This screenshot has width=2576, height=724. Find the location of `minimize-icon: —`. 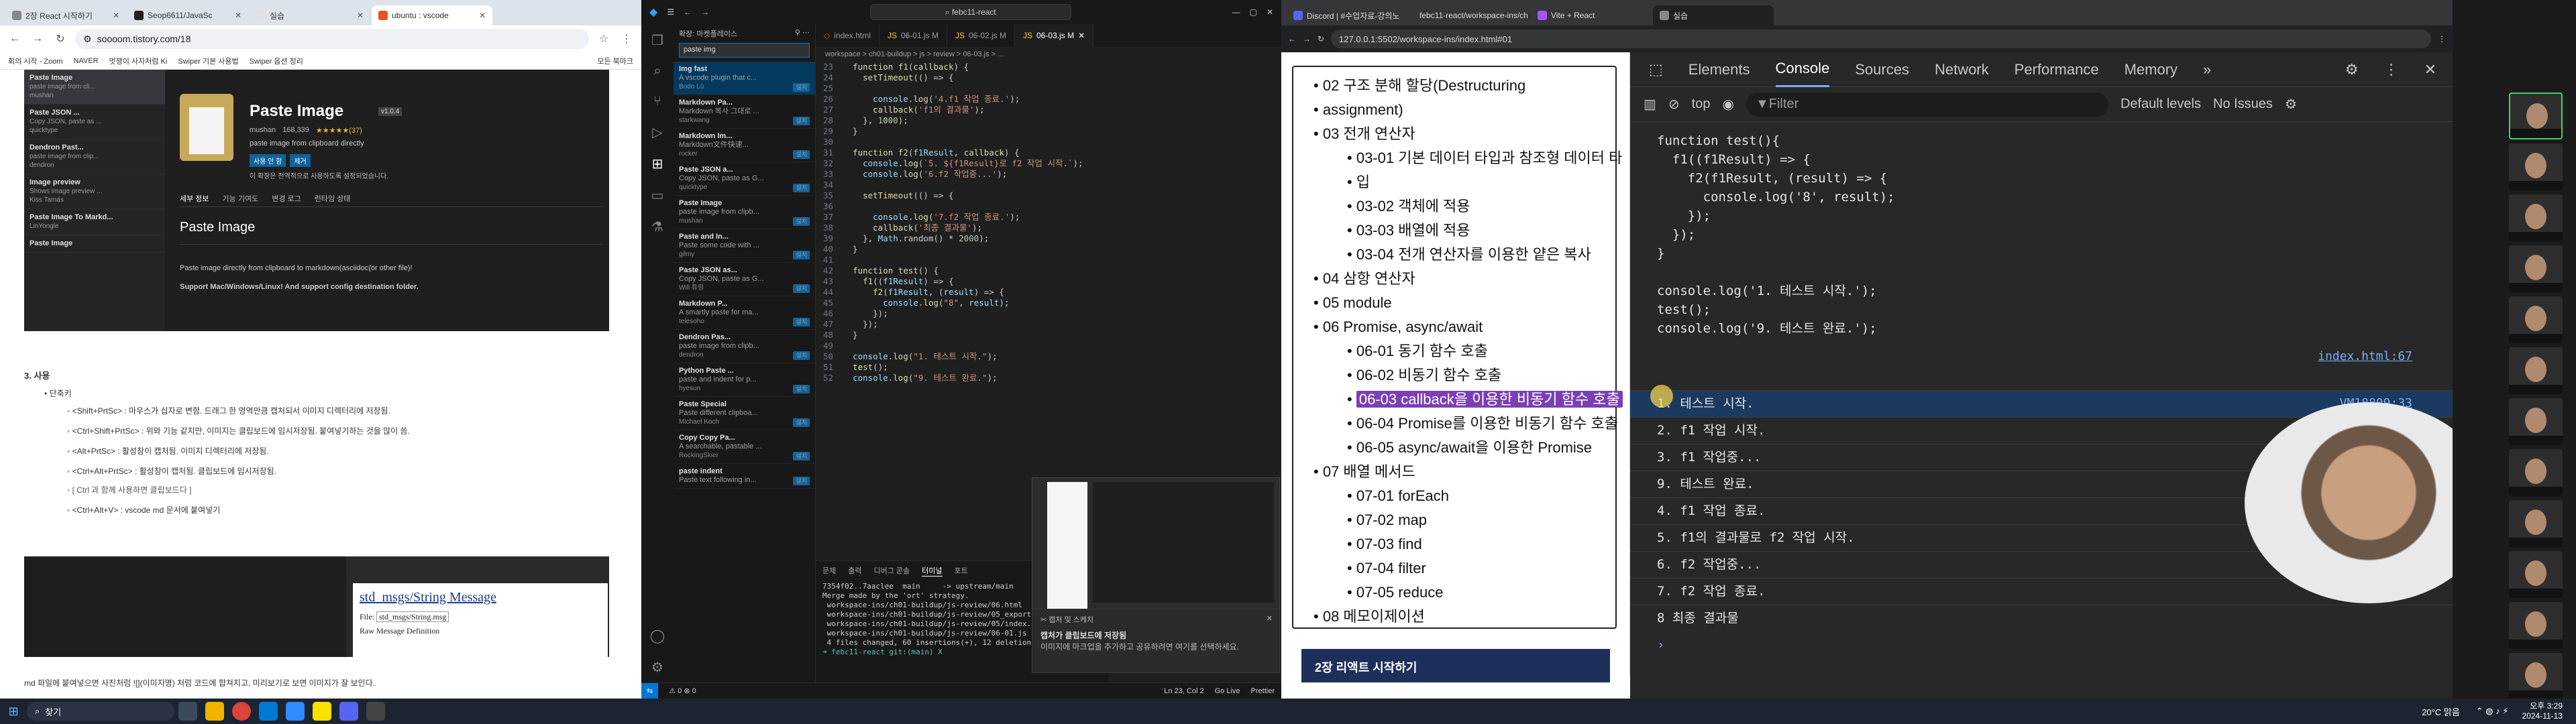

minimize-icon: — is located at coordinates (1236, 12).